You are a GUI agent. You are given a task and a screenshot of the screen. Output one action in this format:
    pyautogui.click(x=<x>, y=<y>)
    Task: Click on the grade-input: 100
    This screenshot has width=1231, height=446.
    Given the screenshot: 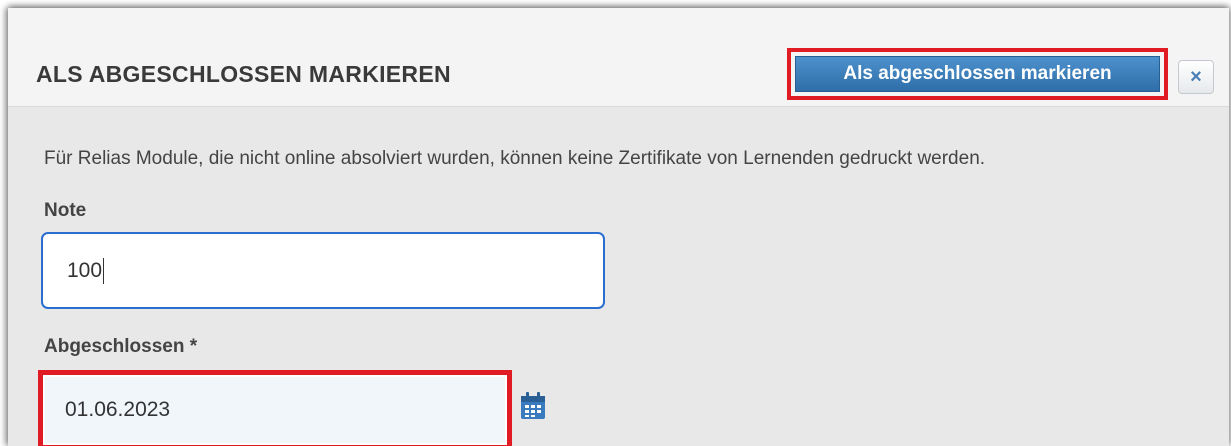 What is the action you would take?
    pyautogui.click(x=323, y=270)
    